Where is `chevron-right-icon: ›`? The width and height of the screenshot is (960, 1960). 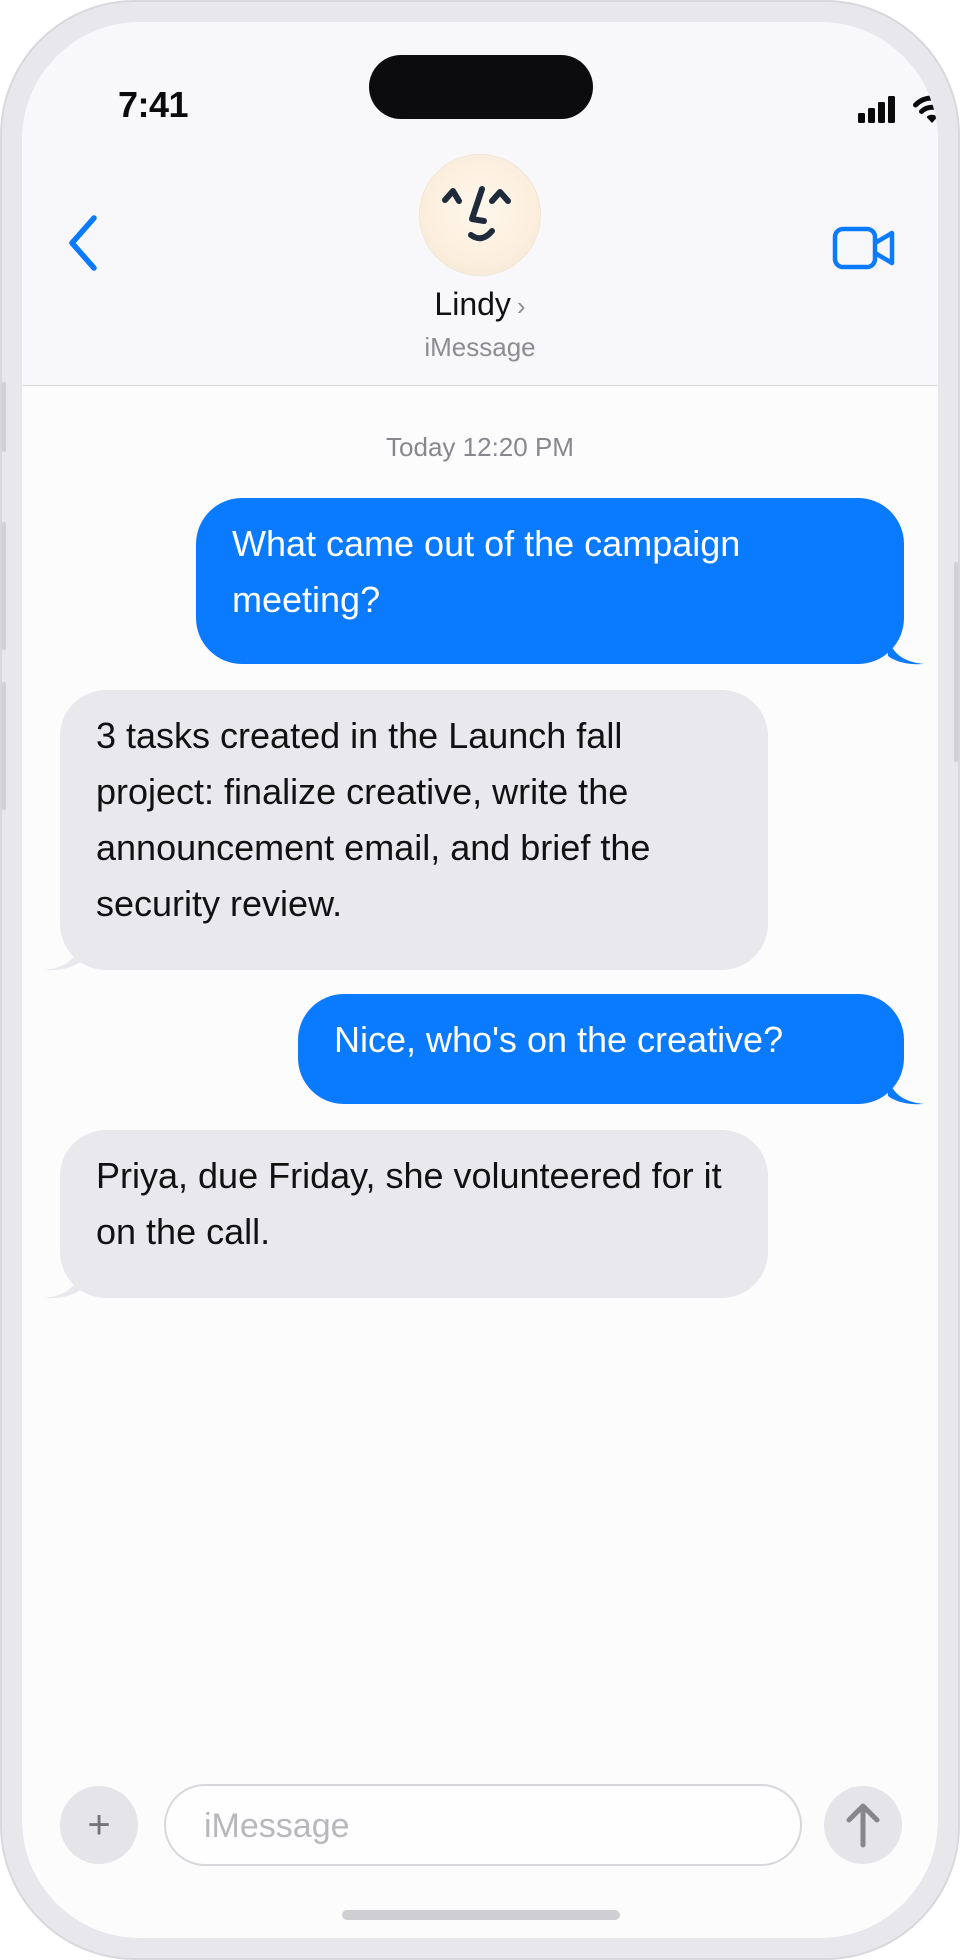
chevron-right-icon: › is located at coordinates (521, 306).